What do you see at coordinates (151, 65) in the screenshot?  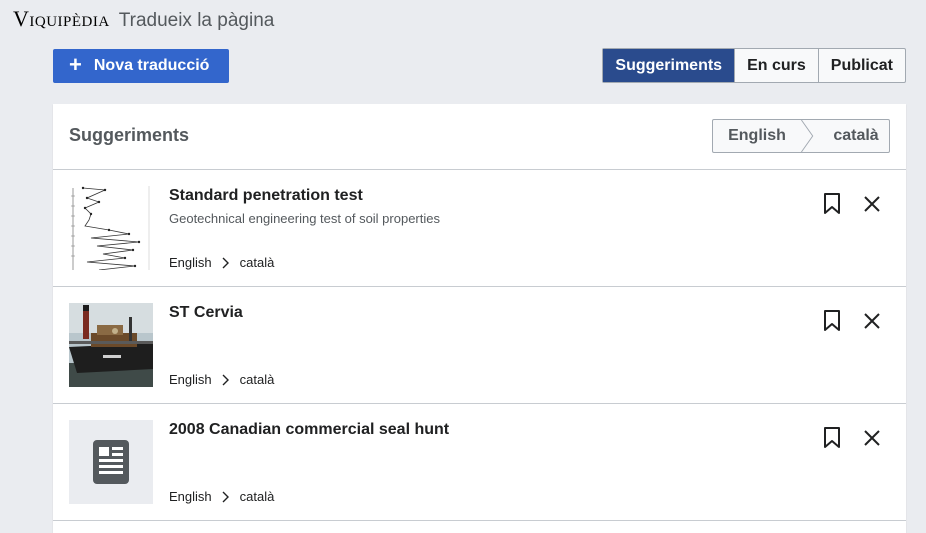 I see `new-translation-label: Nova traducció` at bounding box center [151, 65].